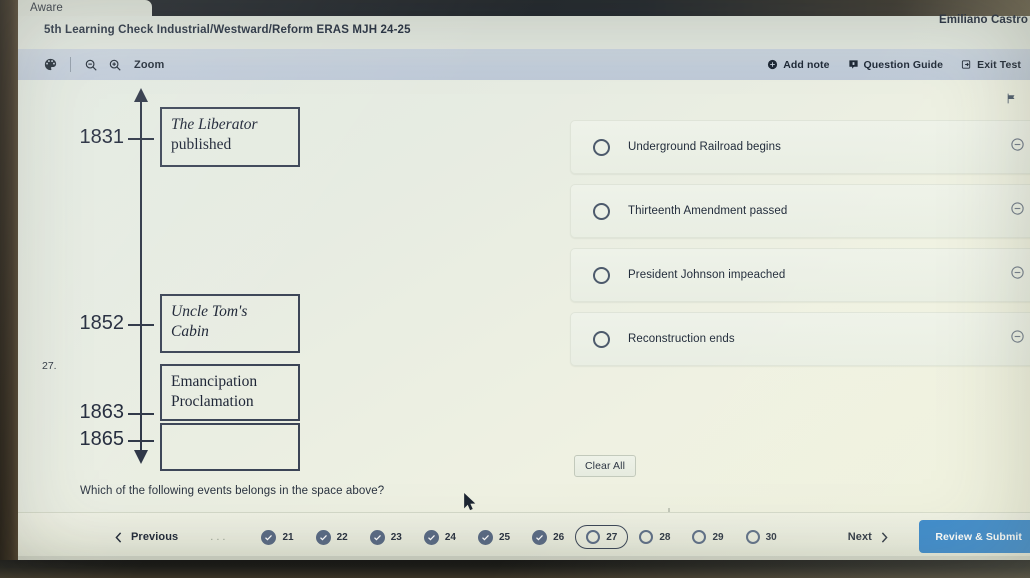 The width and height of the screenshot is (1030, 578). What do you see at coordinates (806, 64) in the screenshot?
I see `add-note-label: Add note` at bounding box center [806, 64].